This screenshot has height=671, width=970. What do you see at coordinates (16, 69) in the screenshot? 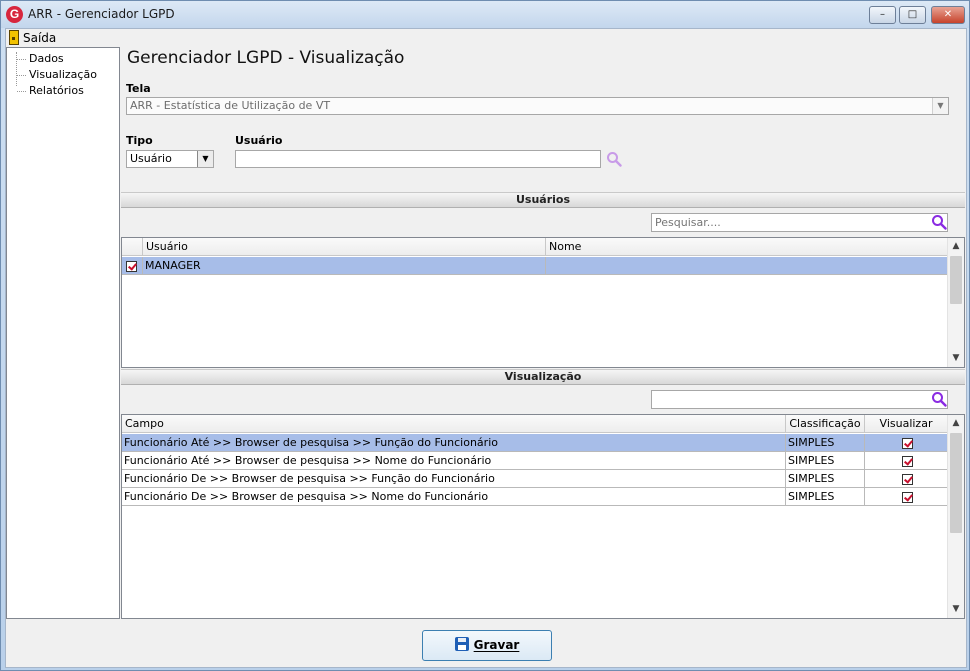
I see `tree-connector` at bounding box center [16, 69].